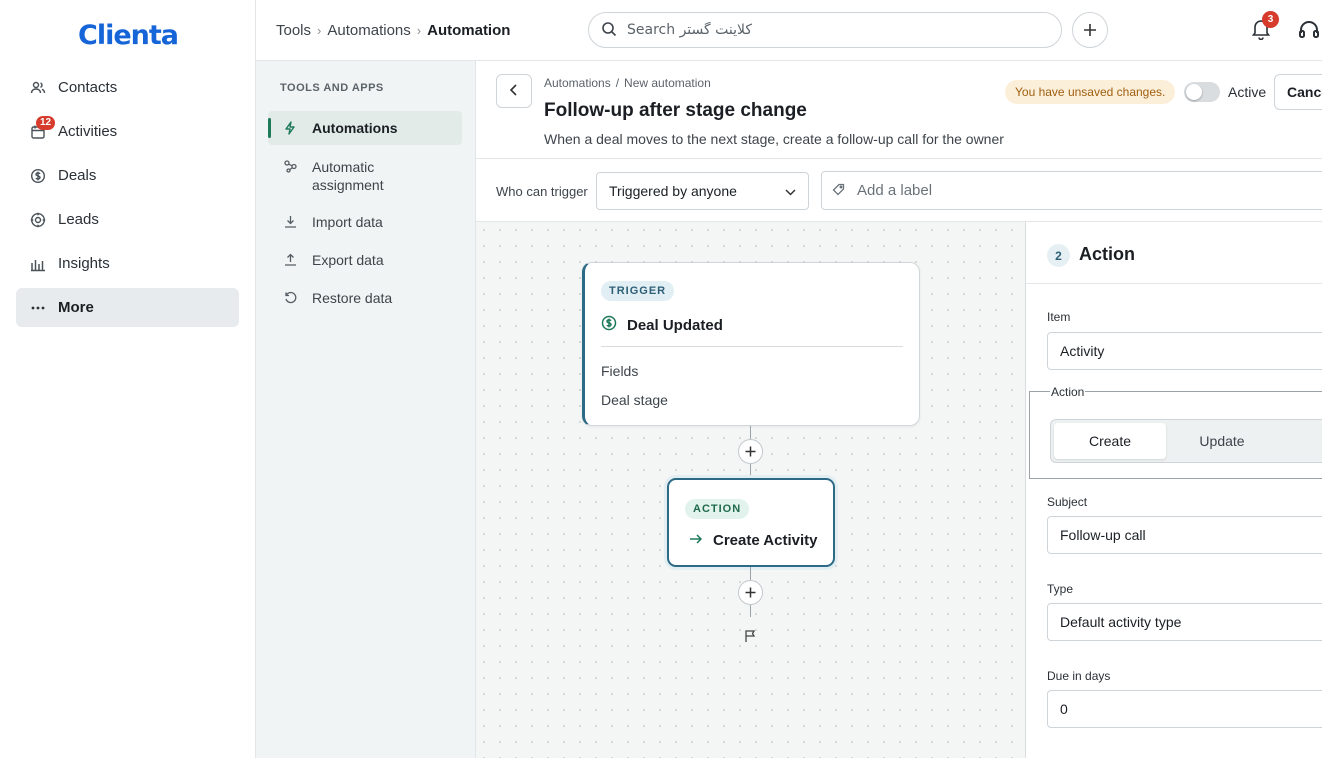  I want to click on nav-label: Leads, so click(78, 219).